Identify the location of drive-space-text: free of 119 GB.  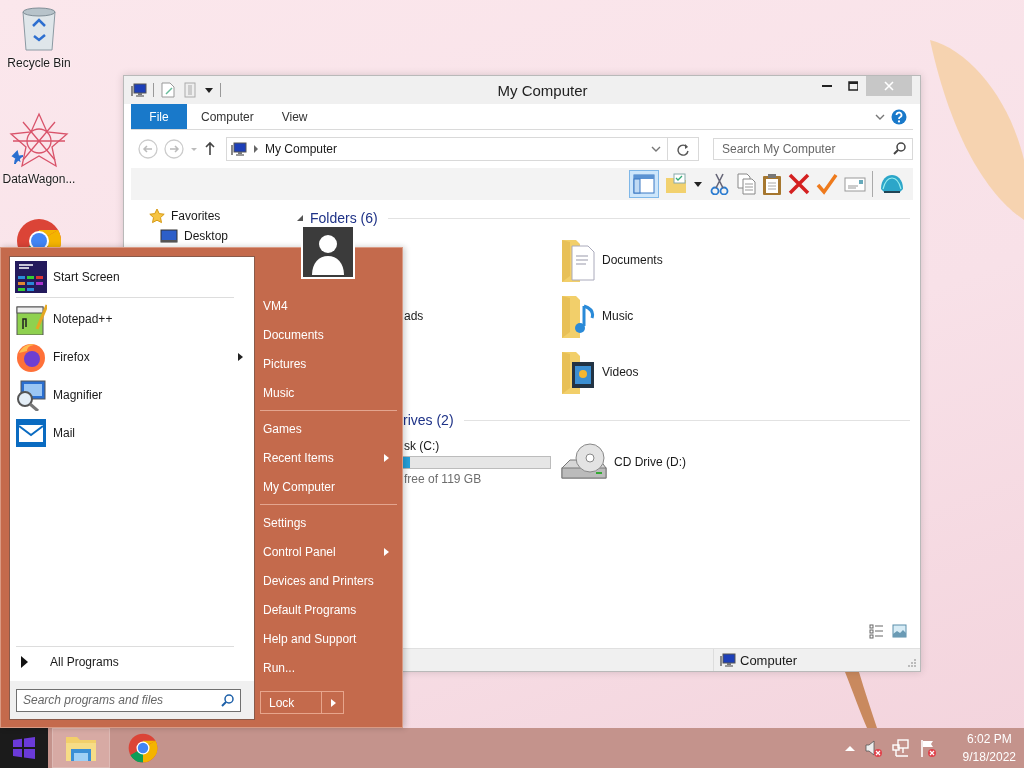
(443, 478).